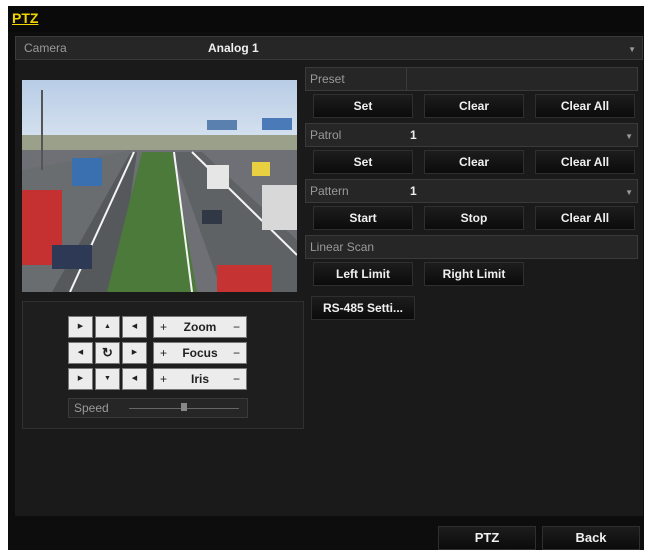 The height and width of the screenshot is (553, 651). What do you see at coordinates (158, 408) in the screenshot?
I see `speed-slider: Speed` at bounding box center [158, 408].